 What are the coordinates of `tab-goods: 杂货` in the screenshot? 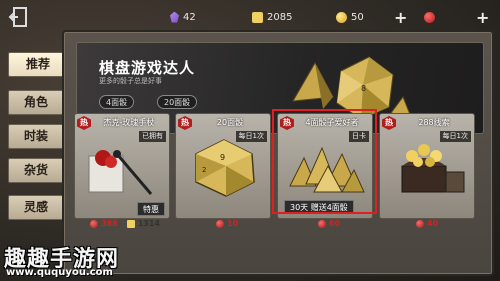 It's located at (36, 170).